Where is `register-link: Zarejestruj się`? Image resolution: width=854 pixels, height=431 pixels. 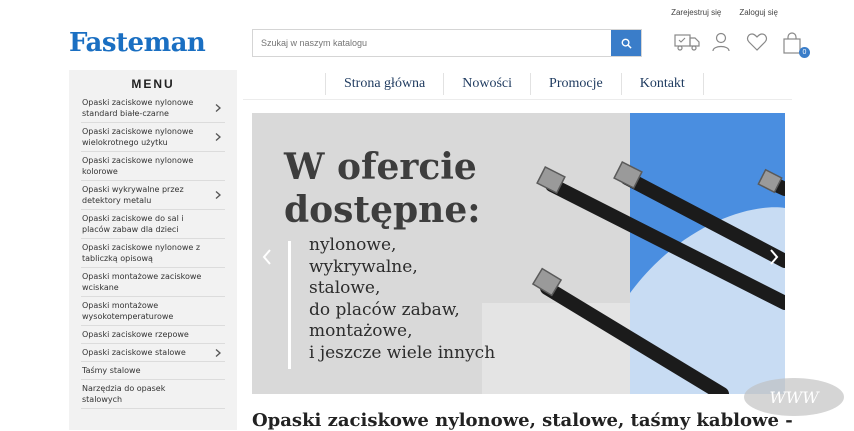 register-link: Zarejestruj się is located at coordinates (696, 12).